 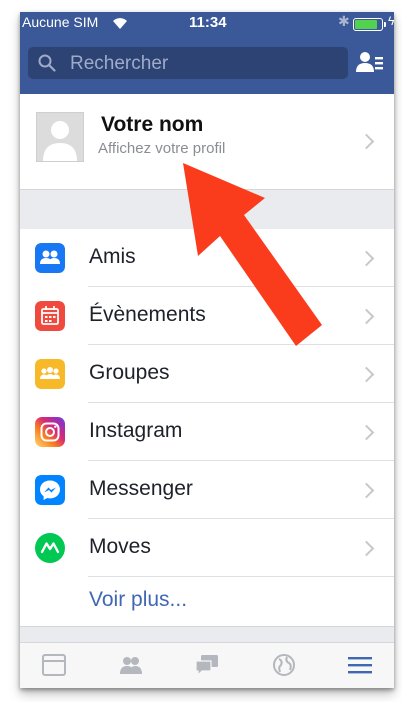 What do you see at coordinates (120, 546) in the screenshot?
I see `menu-item-label: Moves` at bounding box center [120, 546].